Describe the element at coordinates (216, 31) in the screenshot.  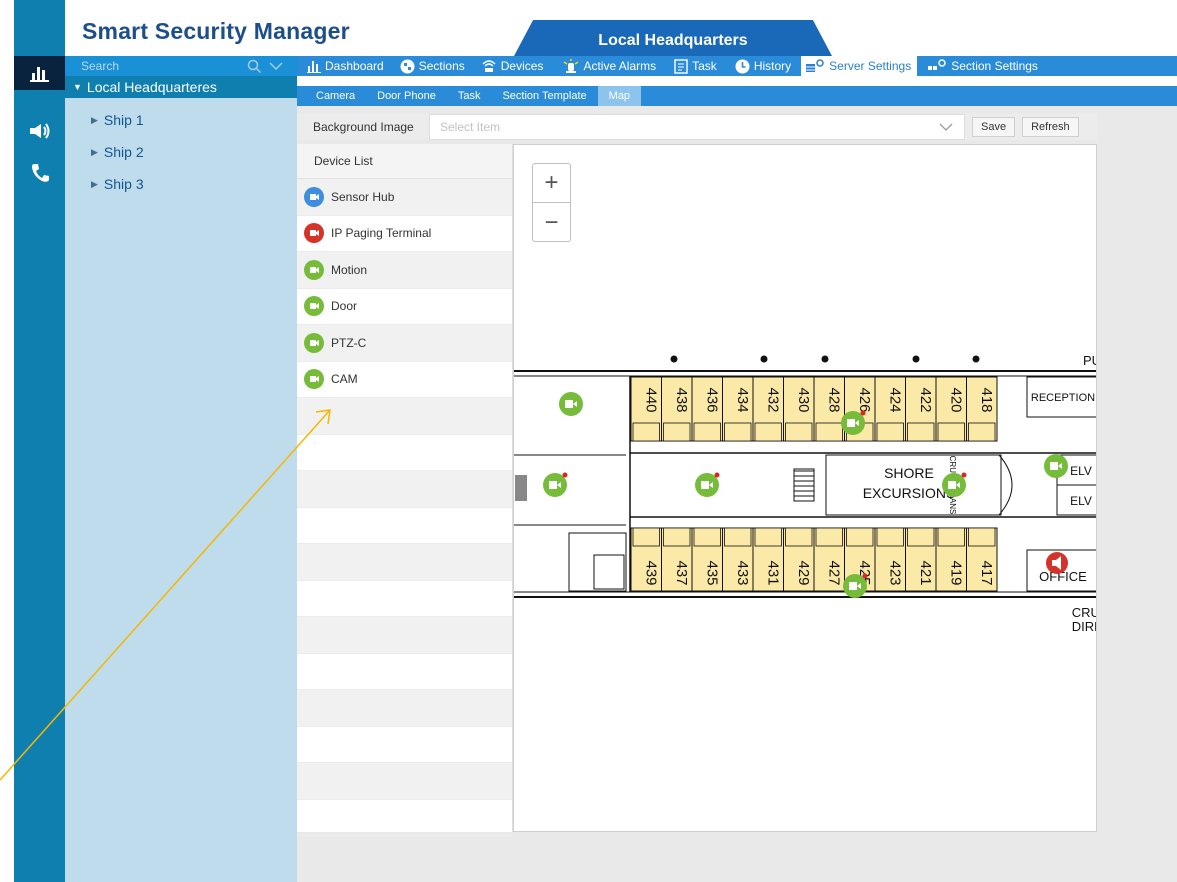
I see `app-title: Smart Security Manager` at that location.